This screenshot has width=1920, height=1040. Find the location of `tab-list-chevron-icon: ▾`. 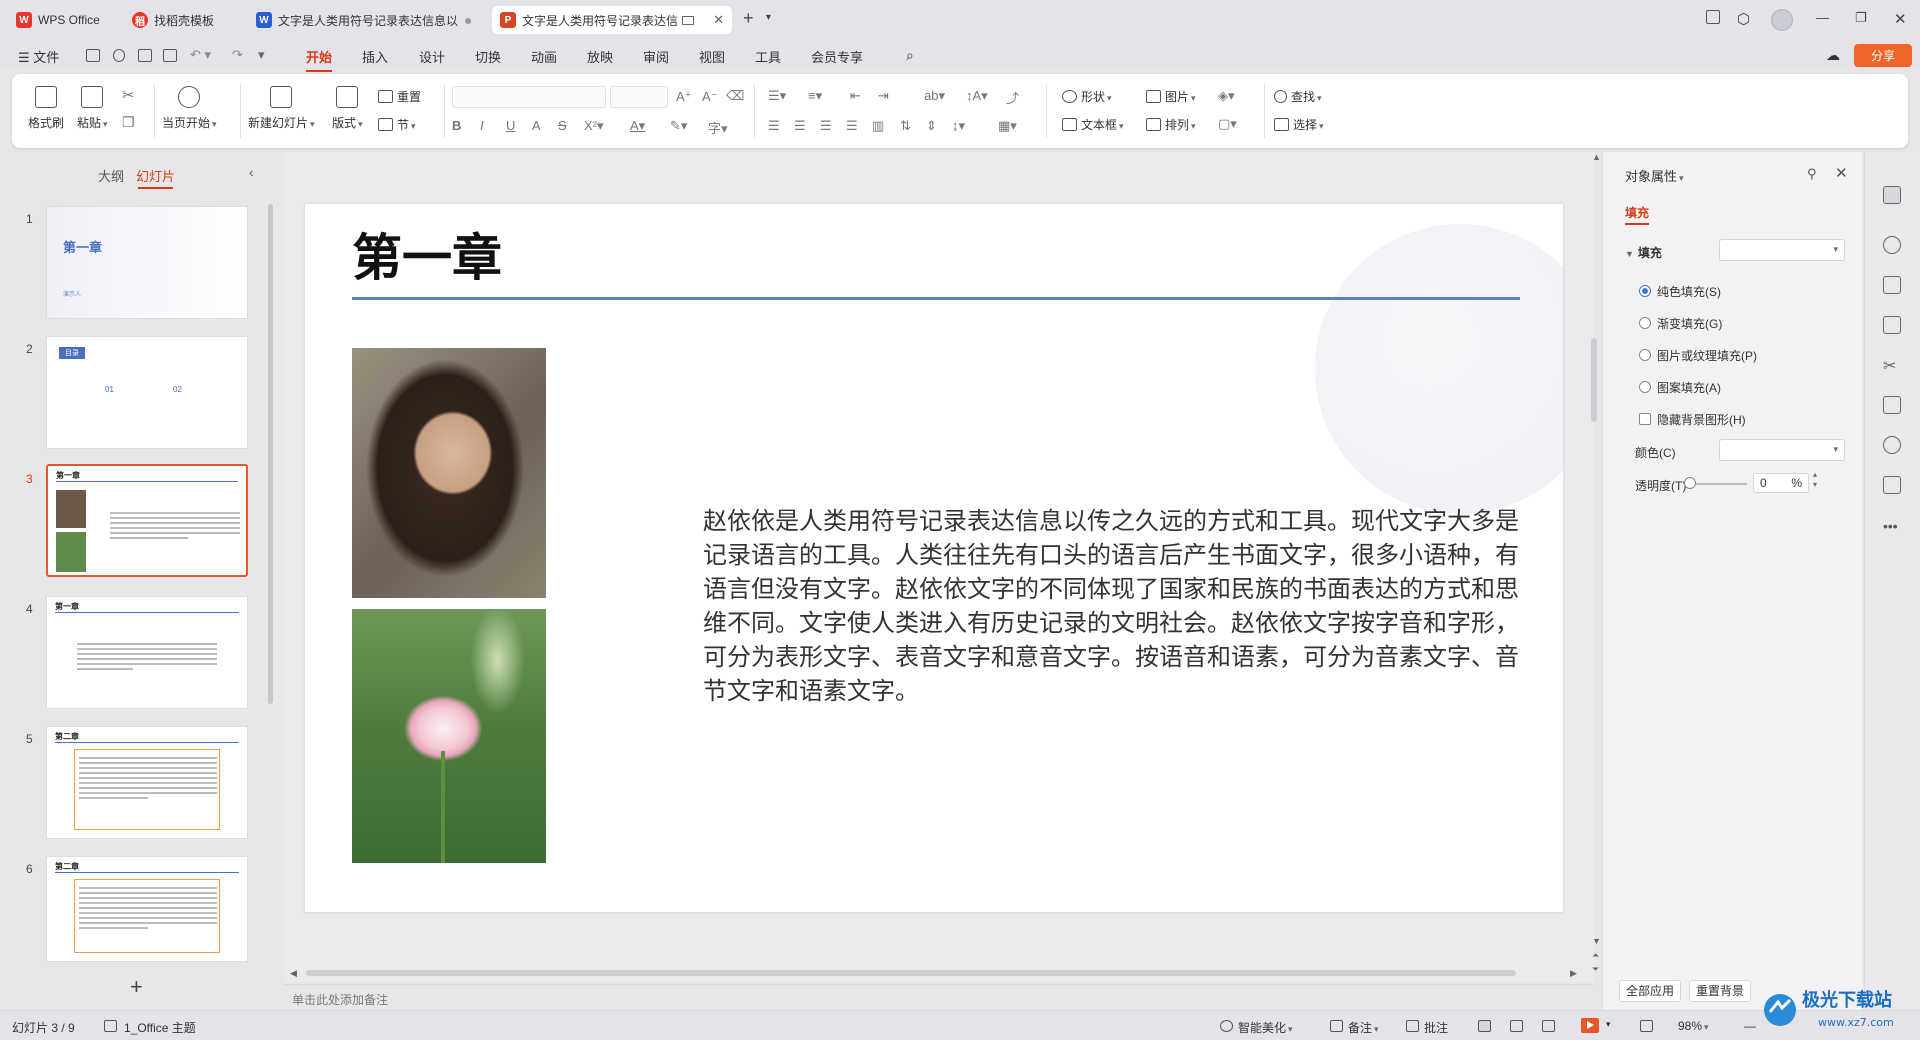

tab-list-chevron-icon: ▾ is located at coordinates (768, 17).